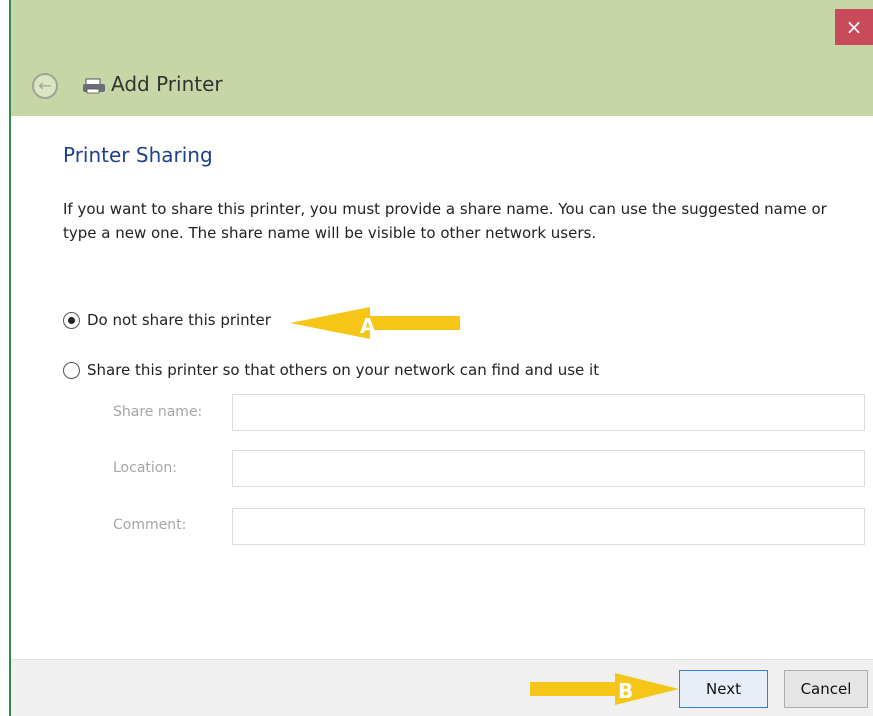  What do you see at coordinates (179, 320) in the screenshot?
I see `option-label: Do not share this printer` at bounding box center [179, 320].